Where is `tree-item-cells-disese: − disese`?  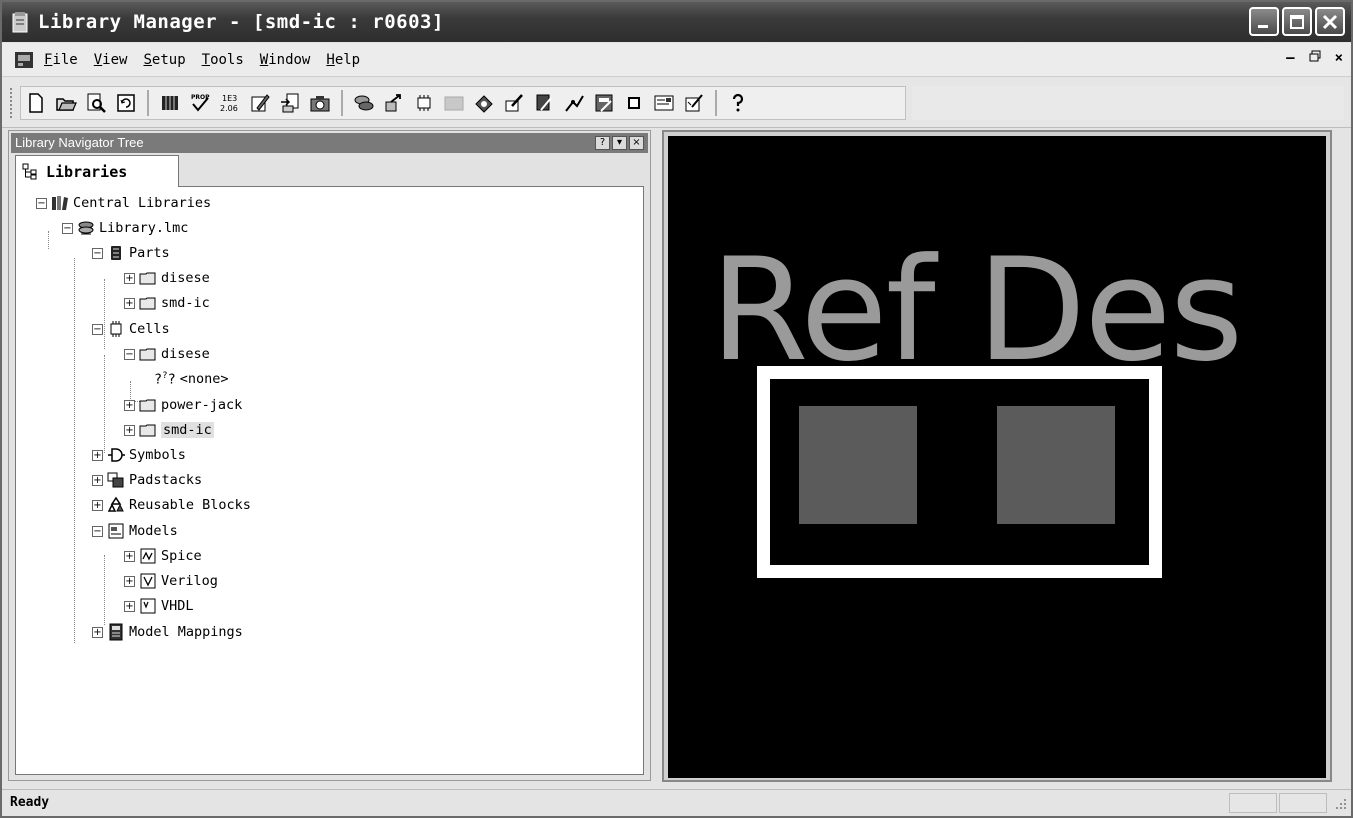 tree-item-cells-disese: − disese is located at coordinates (167, 354).